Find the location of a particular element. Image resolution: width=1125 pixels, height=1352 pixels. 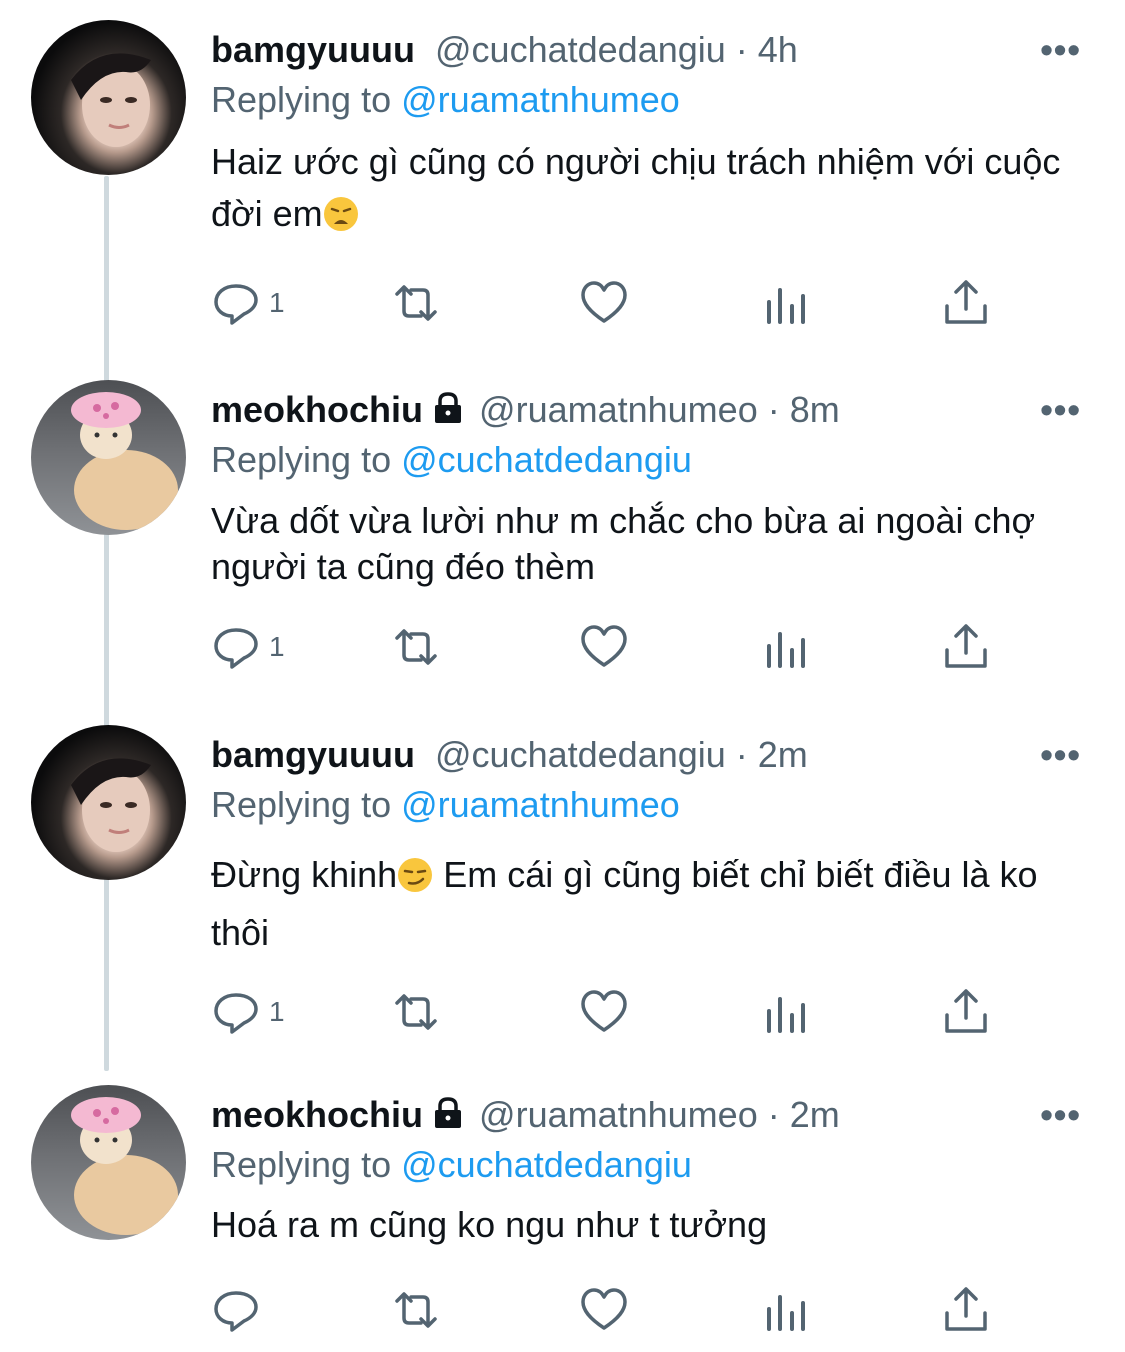

tweet-header: meokhochiu @ruamatnhumeo · 8m is located at coordinates (648, 411).